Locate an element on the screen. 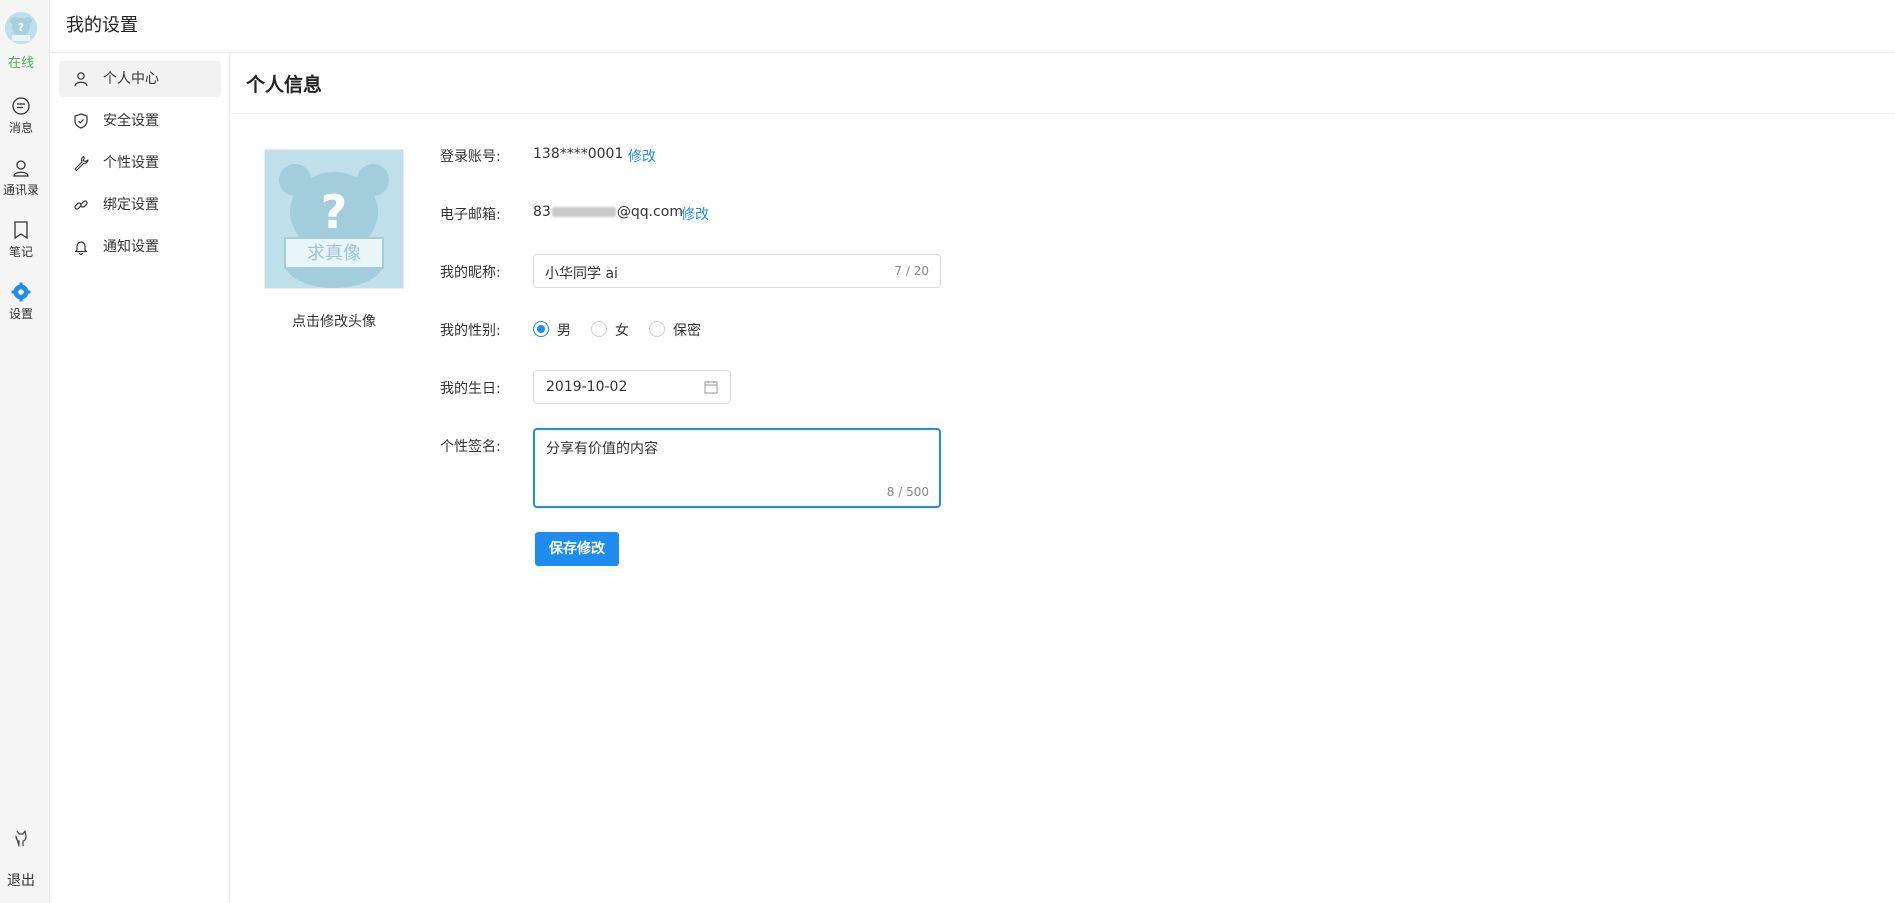  notes-icon is located at coordinates (21, 230).